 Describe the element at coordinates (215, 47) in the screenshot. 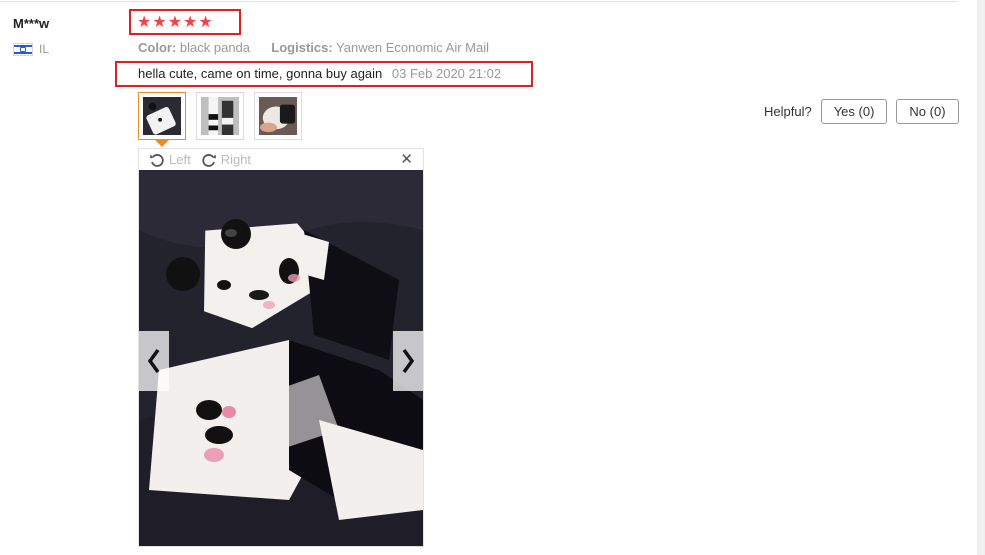

I see `color-value: black panda` at that location.